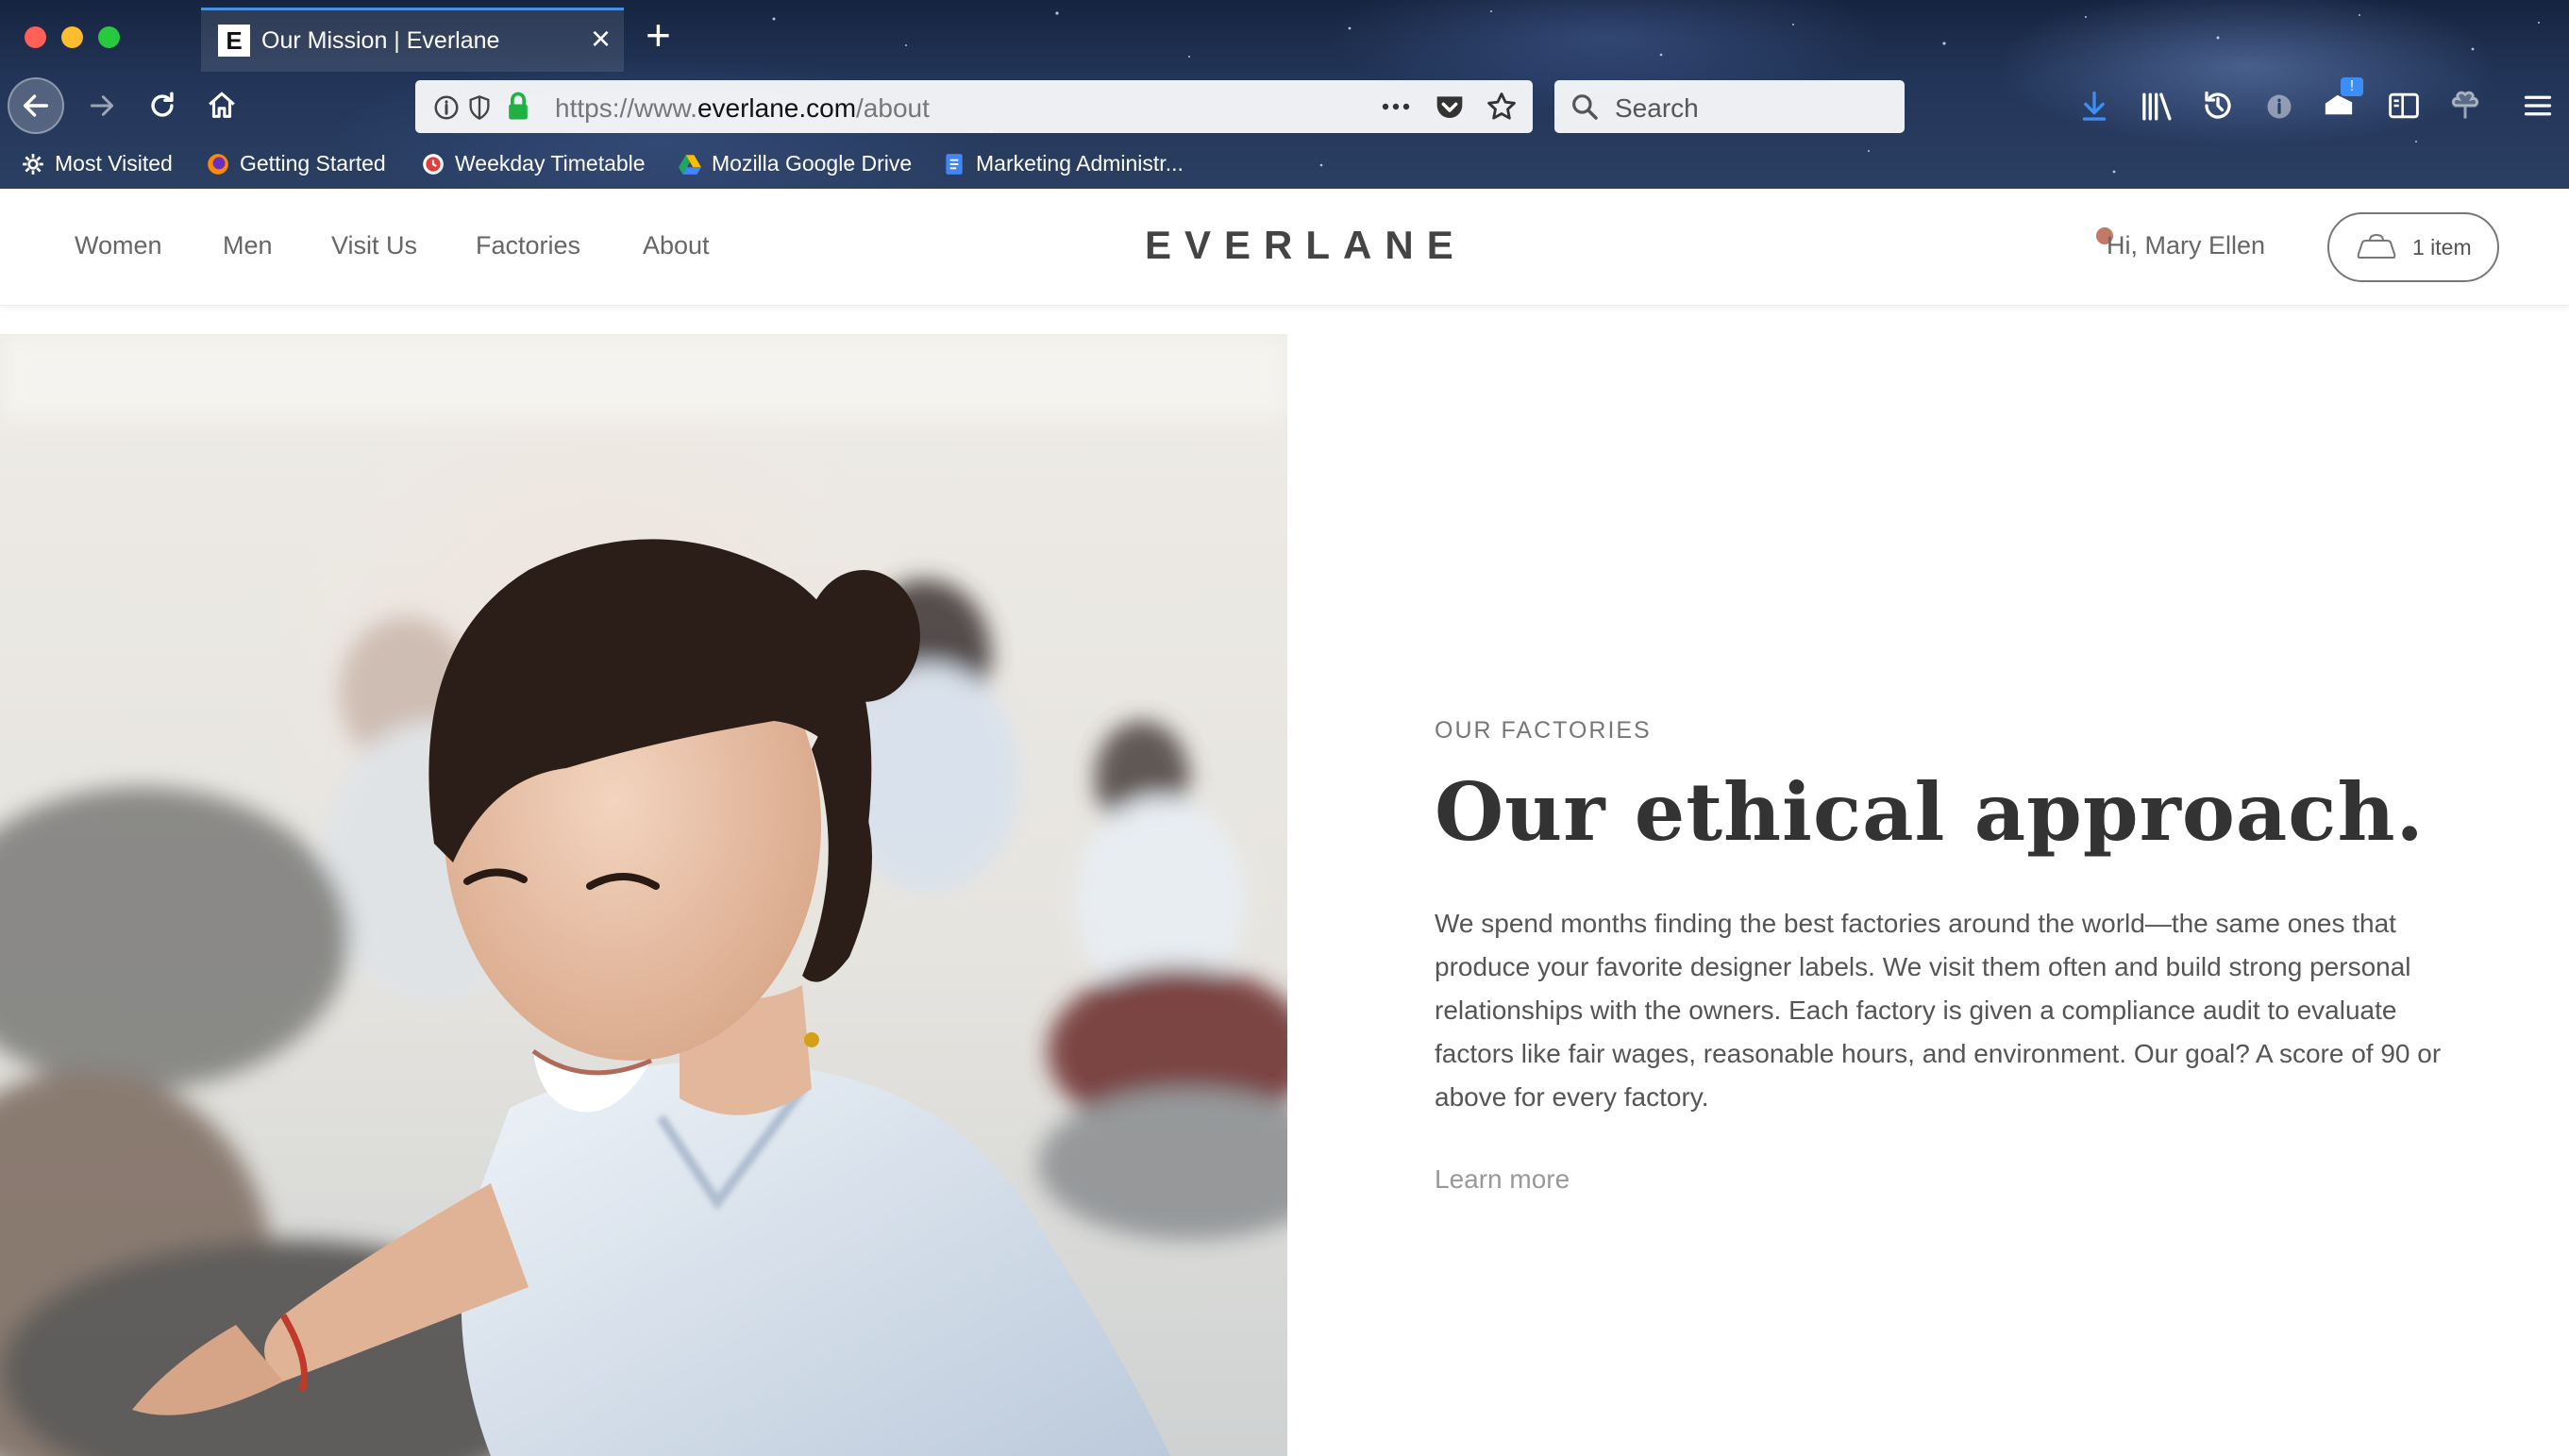  Describe the element at coordinates (1585, 107) in the screenshot. I see `search-icon` at that location.